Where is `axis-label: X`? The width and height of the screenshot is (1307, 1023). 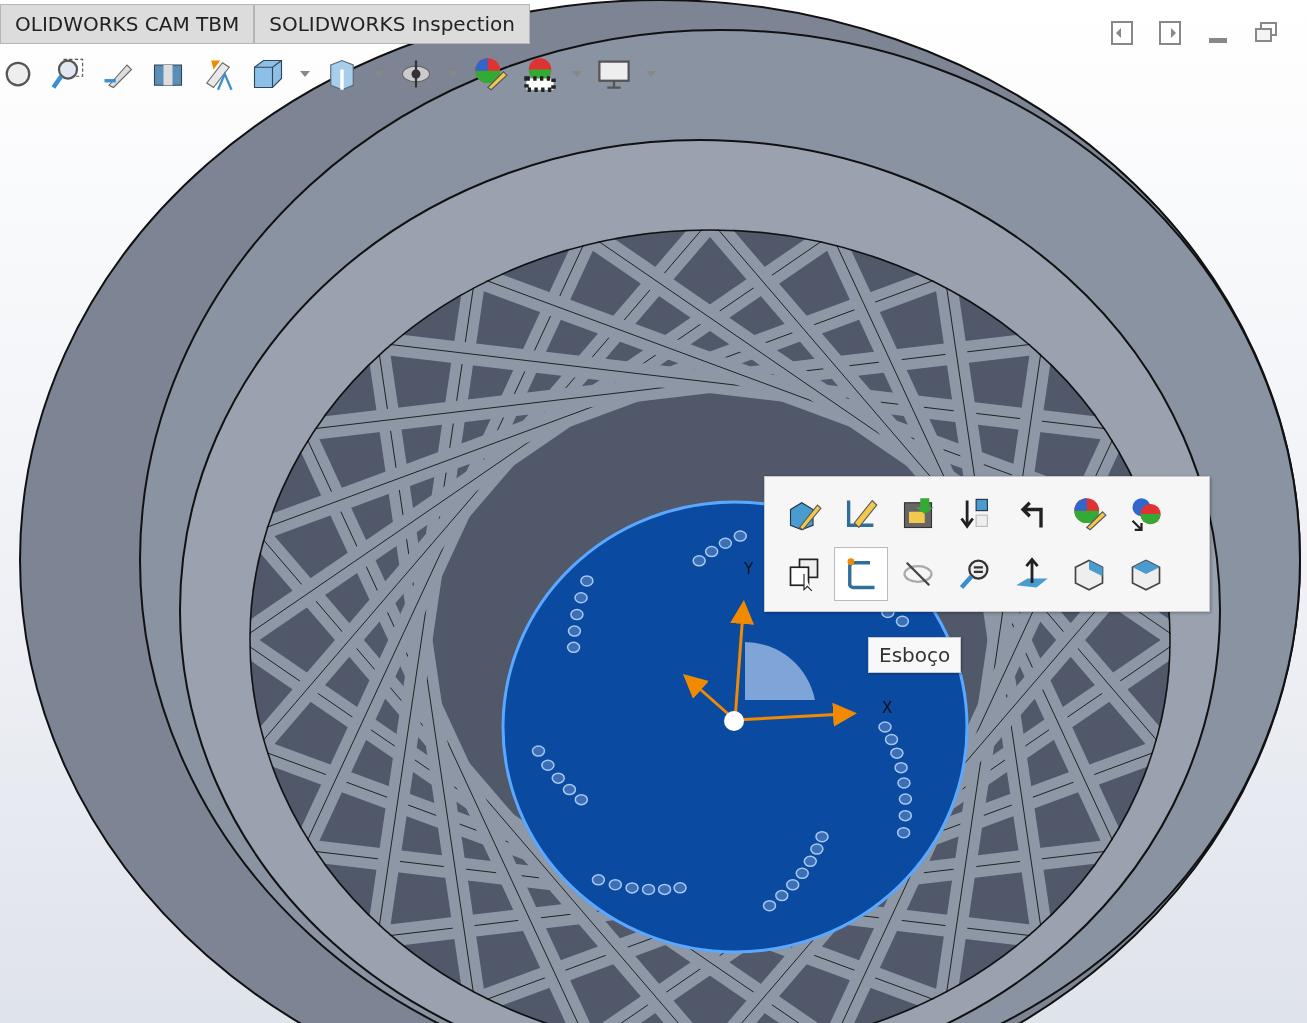 axis-label: X is located at coordinates (887, 708).